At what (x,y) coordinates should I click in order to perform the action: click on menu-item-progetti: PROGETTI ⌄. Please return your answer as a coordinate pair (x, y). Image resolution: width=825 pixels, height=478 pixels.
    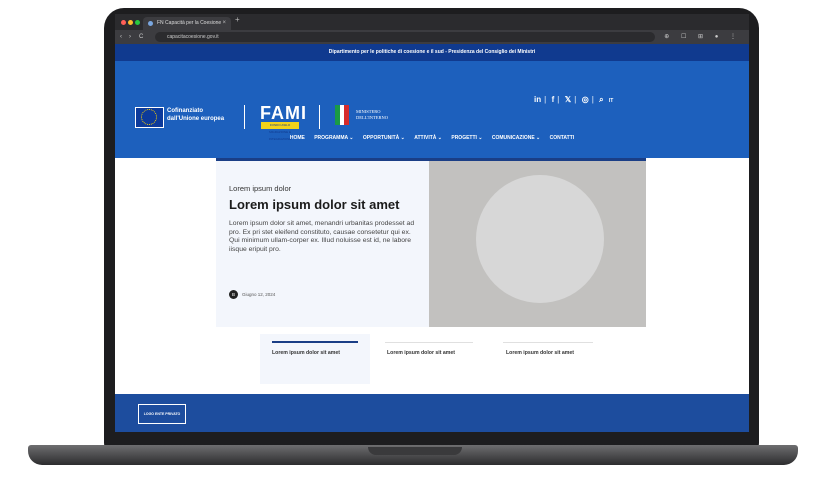
    Looking at the image, I should click on (466, 138).